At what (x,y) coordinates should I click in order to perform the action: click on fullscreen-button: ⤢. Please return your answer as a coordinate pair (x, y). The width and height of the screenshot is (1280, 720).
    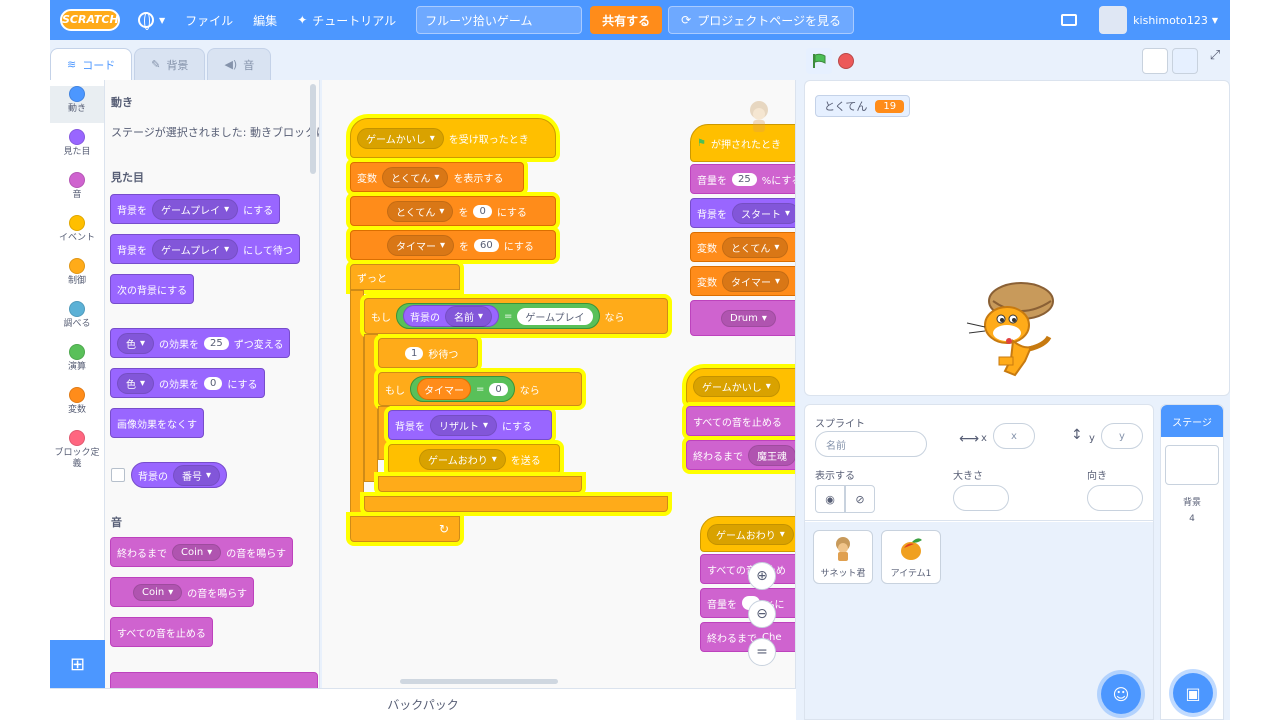
    Looking at the image, I should click on (1215, 61).